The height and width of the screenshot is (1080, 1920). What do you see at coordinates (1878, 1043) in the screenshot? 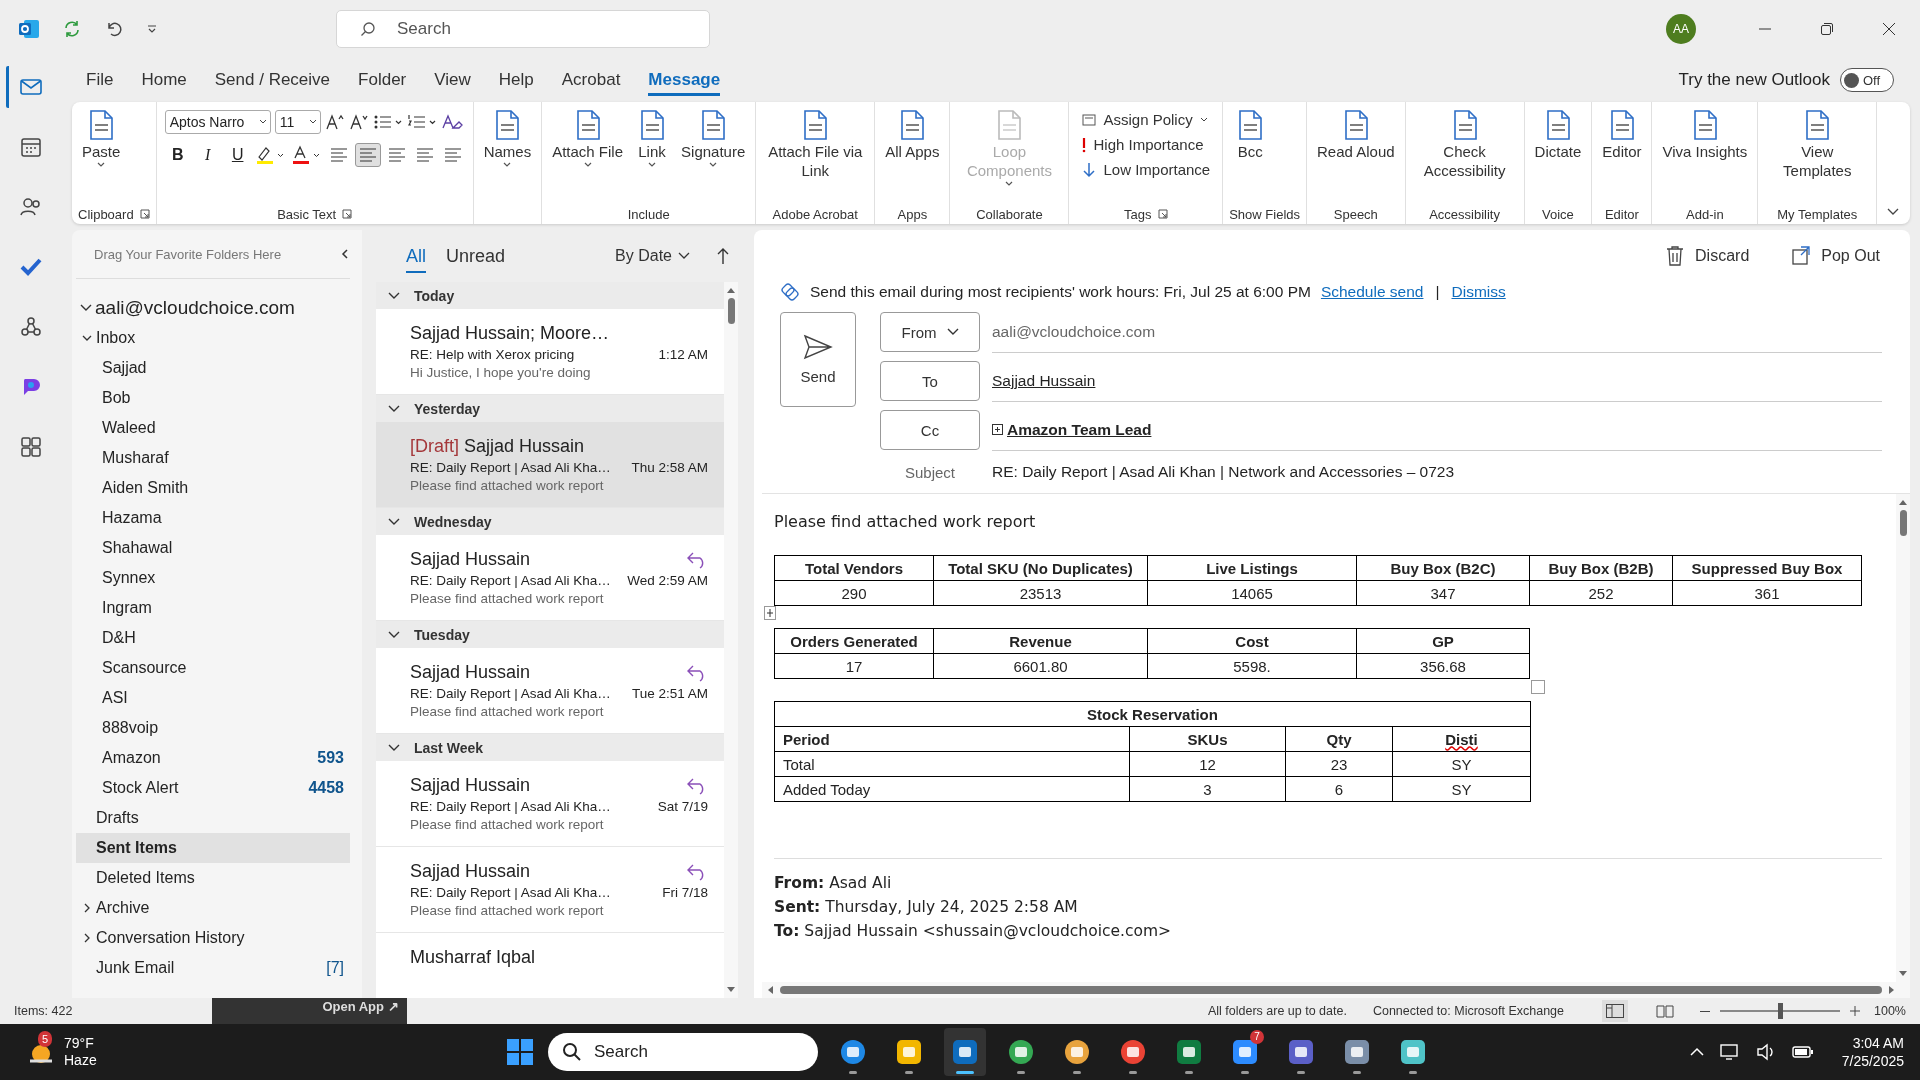
I see `clock-time: 3:04 AM` at bounding box center [1878, 1043].